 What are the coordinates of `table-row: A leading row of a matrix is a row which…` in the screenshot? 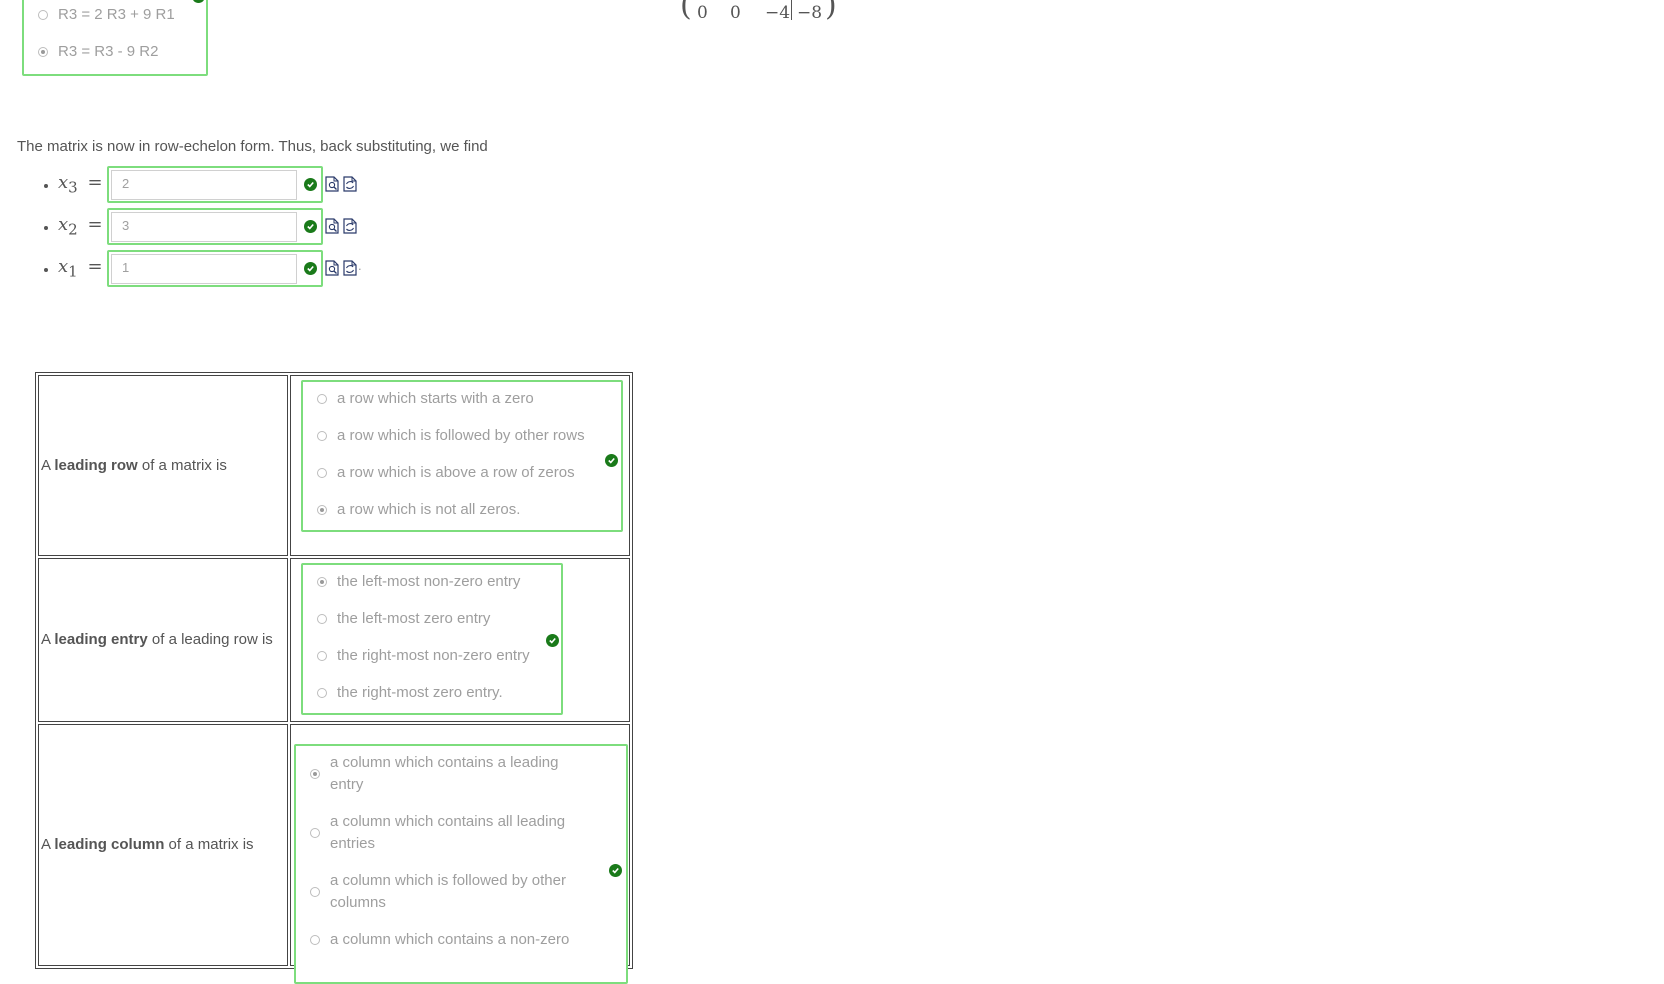 It's located at (334, 465).